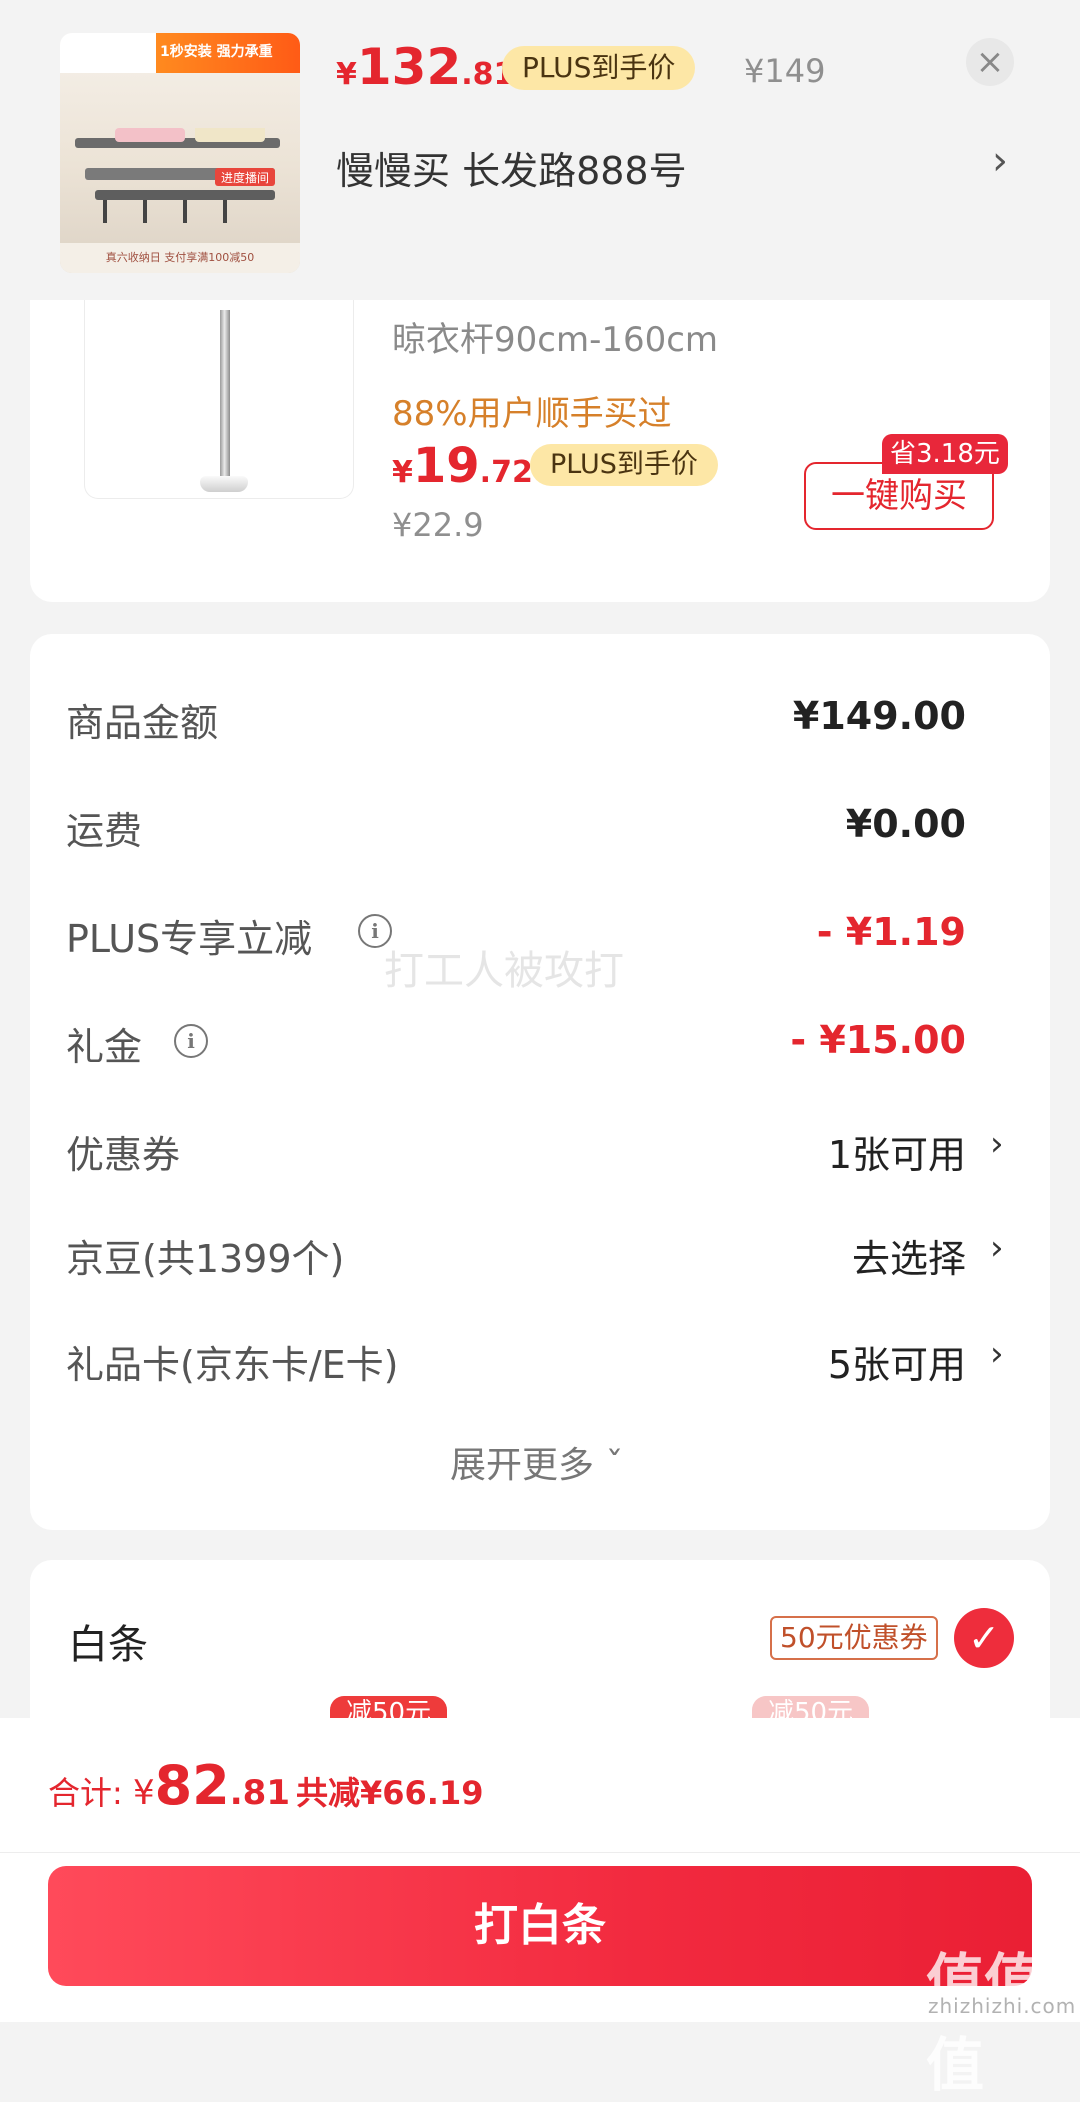  Describe the element at coordinates (438, 525) in the screenshot. I see `addon-item-original-price: ¥22.9` at that location.